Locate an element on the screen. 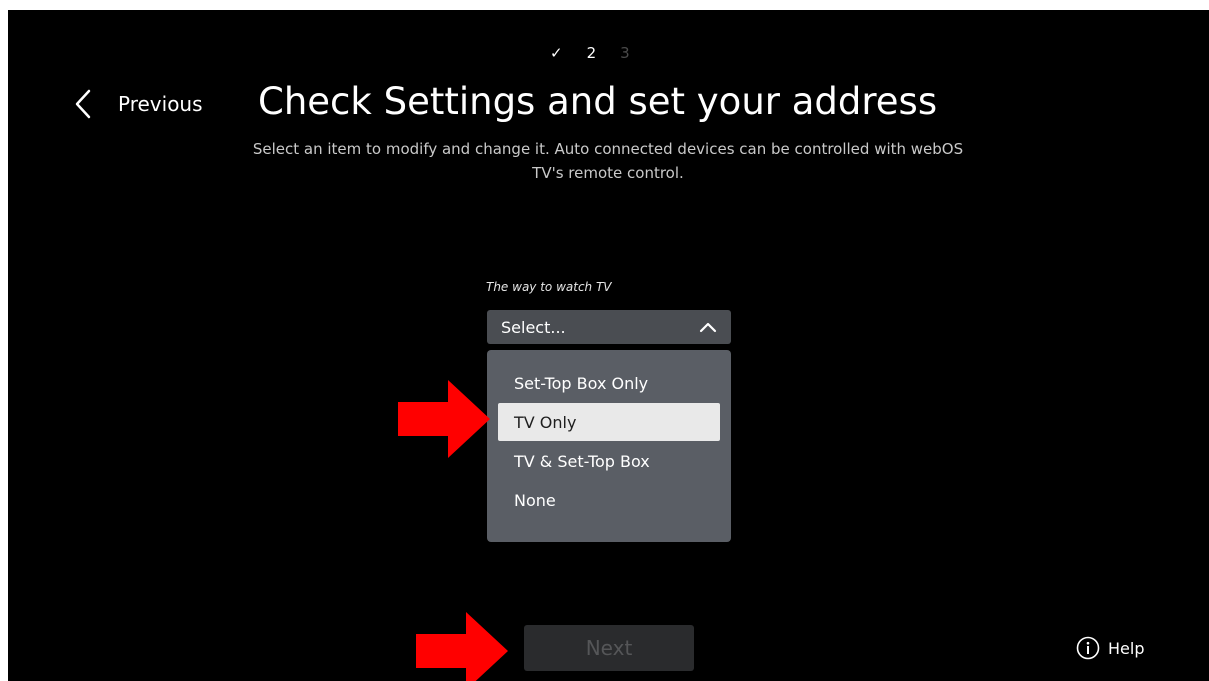 The image size is (1209, 681). watch-tv-field-label: The way to watch TV is located at coordinates (549, 287).